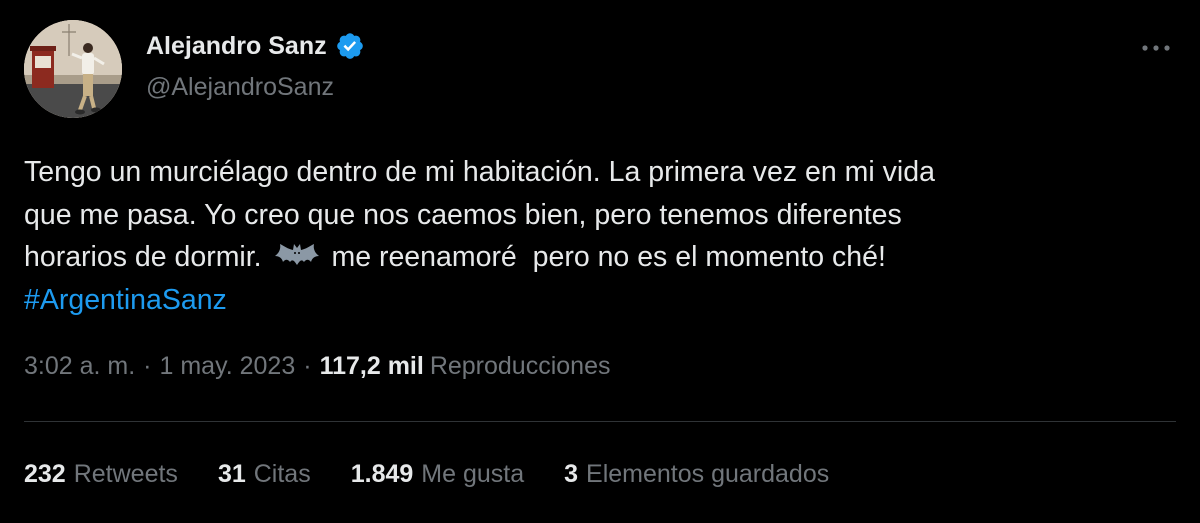 This screenshot has height=523, width=1200. I want to click on retweets-stat: 232 Retweets, so click(101, 474).